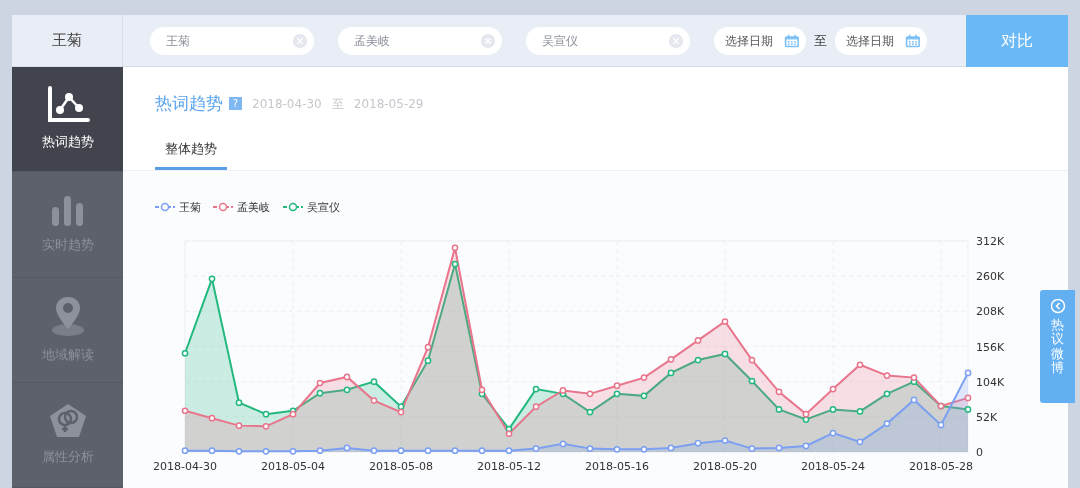  Describe the element at coordinates (725, 466) in the screenshot. I see `axis-label: 2018-05-20` at that location.